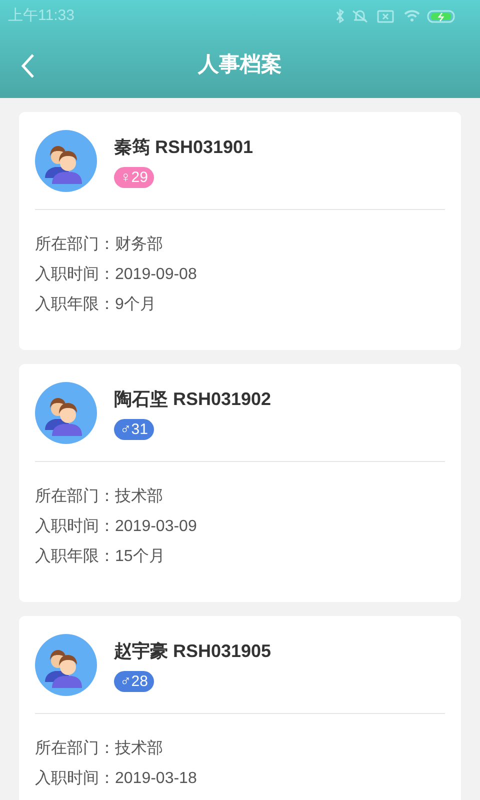  Describe the element at coordinates (240, 65) in the screenshot. I see `page-title: 人事档案` at that location.